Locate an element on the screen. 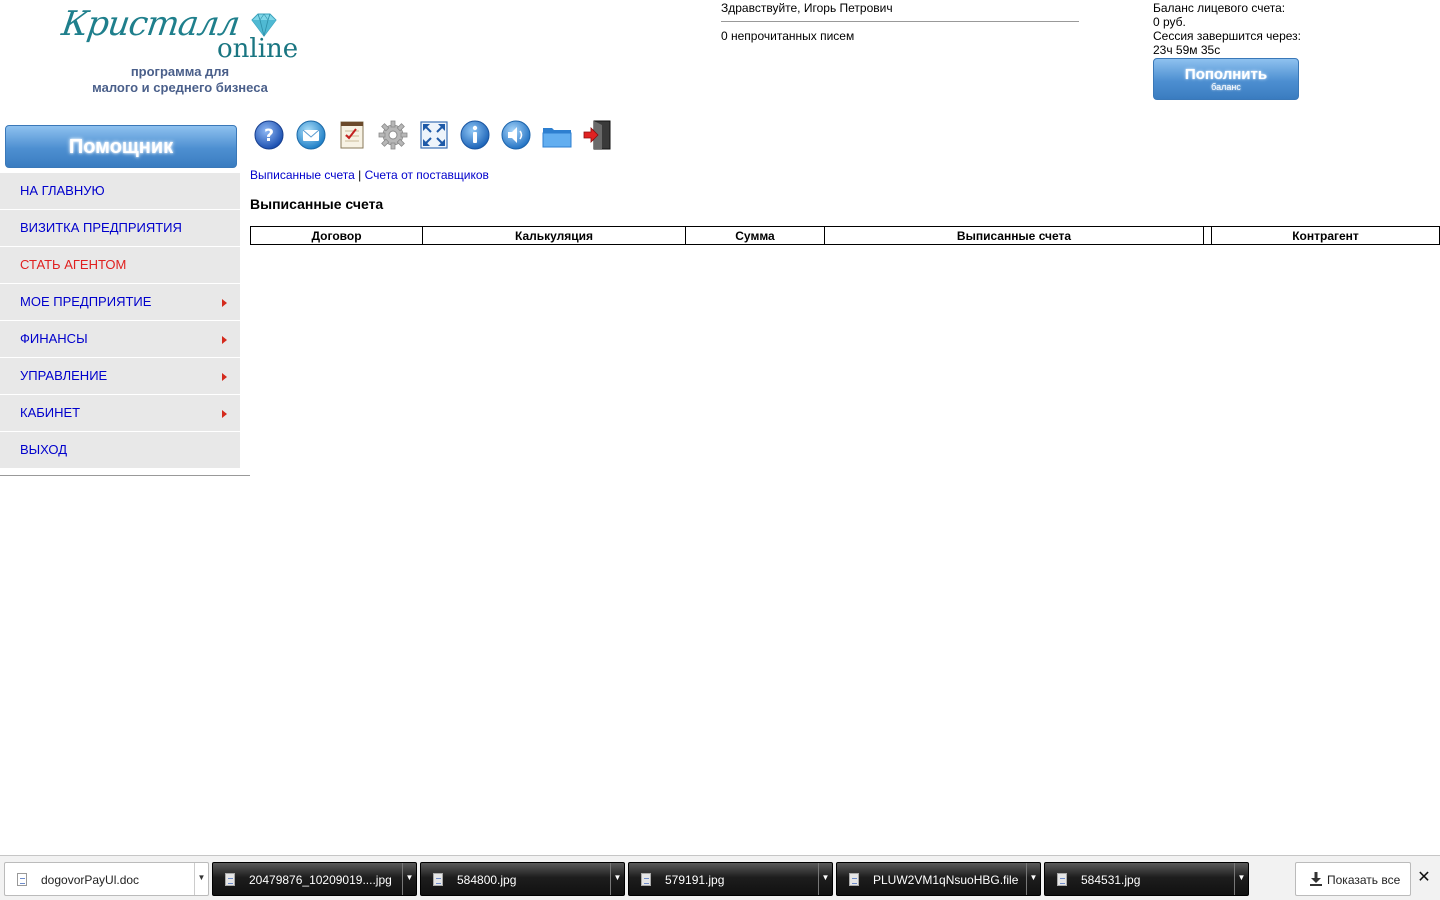  settings-icon is located at coordinates (393, 135).